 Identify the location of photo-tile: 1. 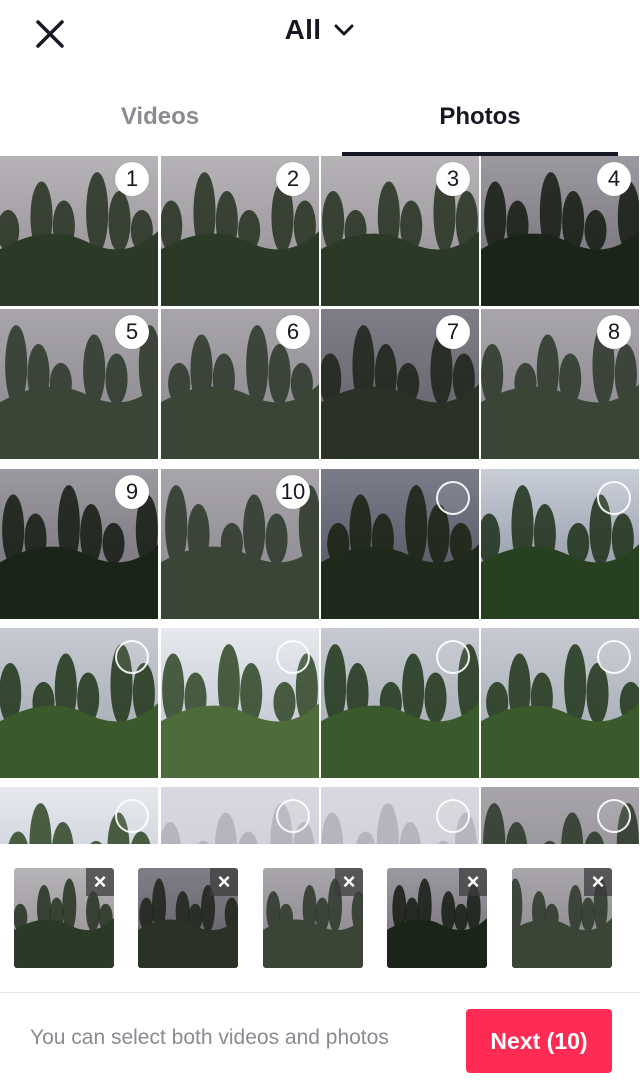
(79, 231).